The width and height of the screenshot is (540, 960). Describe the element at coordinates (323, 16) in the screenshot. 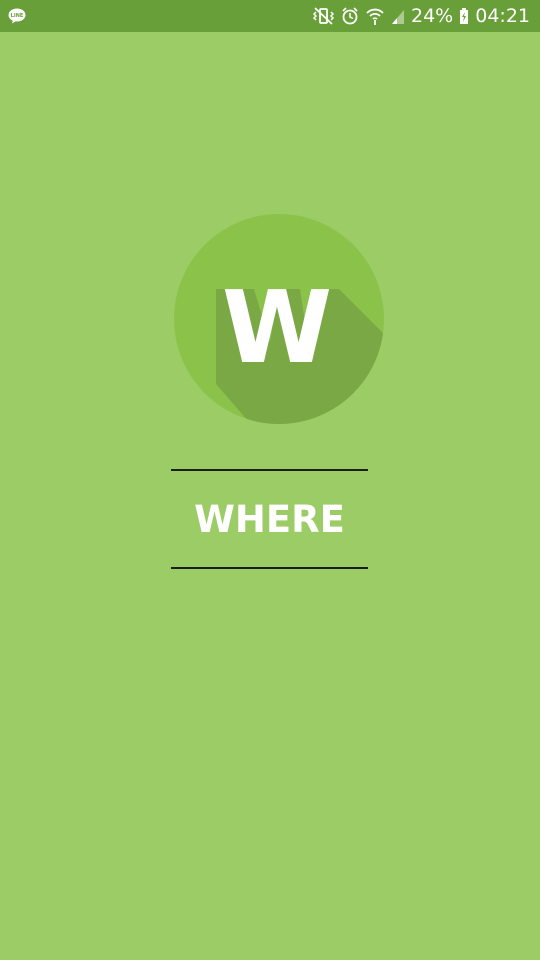

I see `vibrate-icon` at that location.